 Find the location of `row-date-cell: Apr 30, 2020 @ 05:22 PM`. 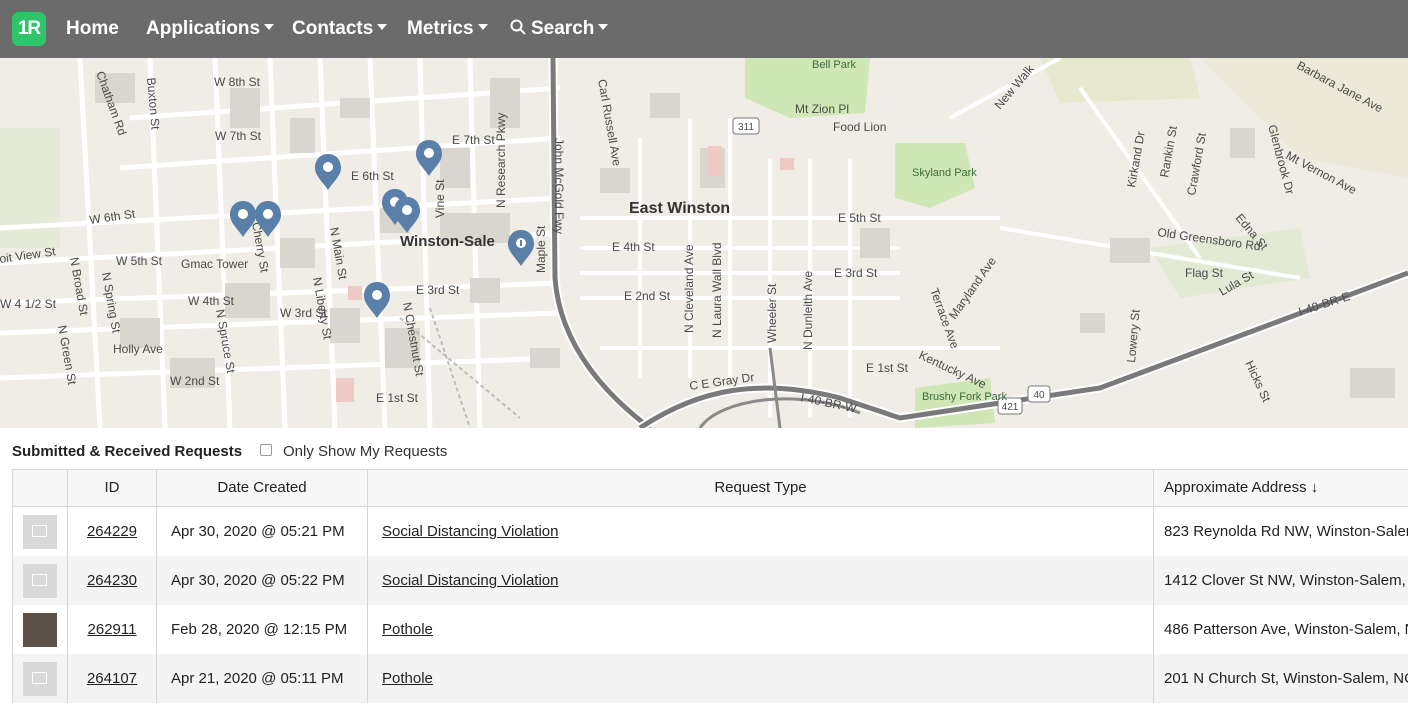

row-date-cell: Apr 30, 2020 @ 05:22 PM is located at coordinates (261, 580).